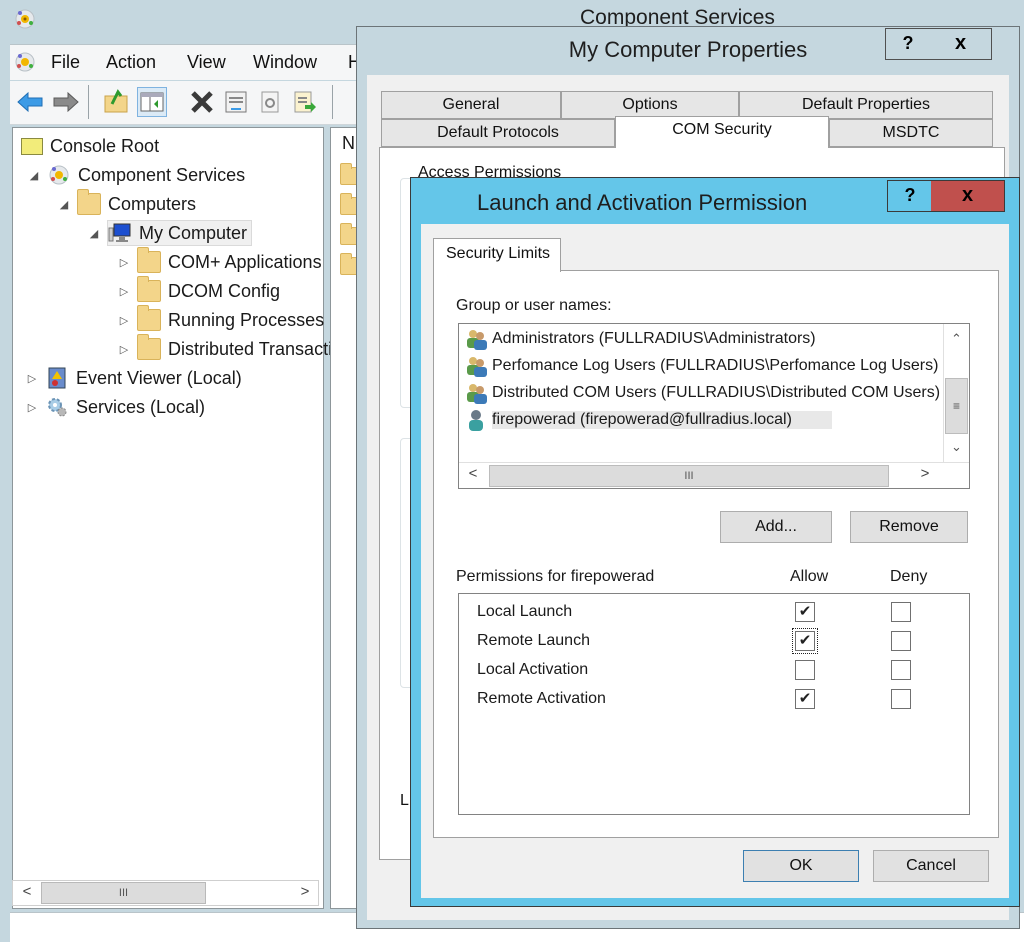  I want to click on tree-item-label: My Computer, so click(193, 232).